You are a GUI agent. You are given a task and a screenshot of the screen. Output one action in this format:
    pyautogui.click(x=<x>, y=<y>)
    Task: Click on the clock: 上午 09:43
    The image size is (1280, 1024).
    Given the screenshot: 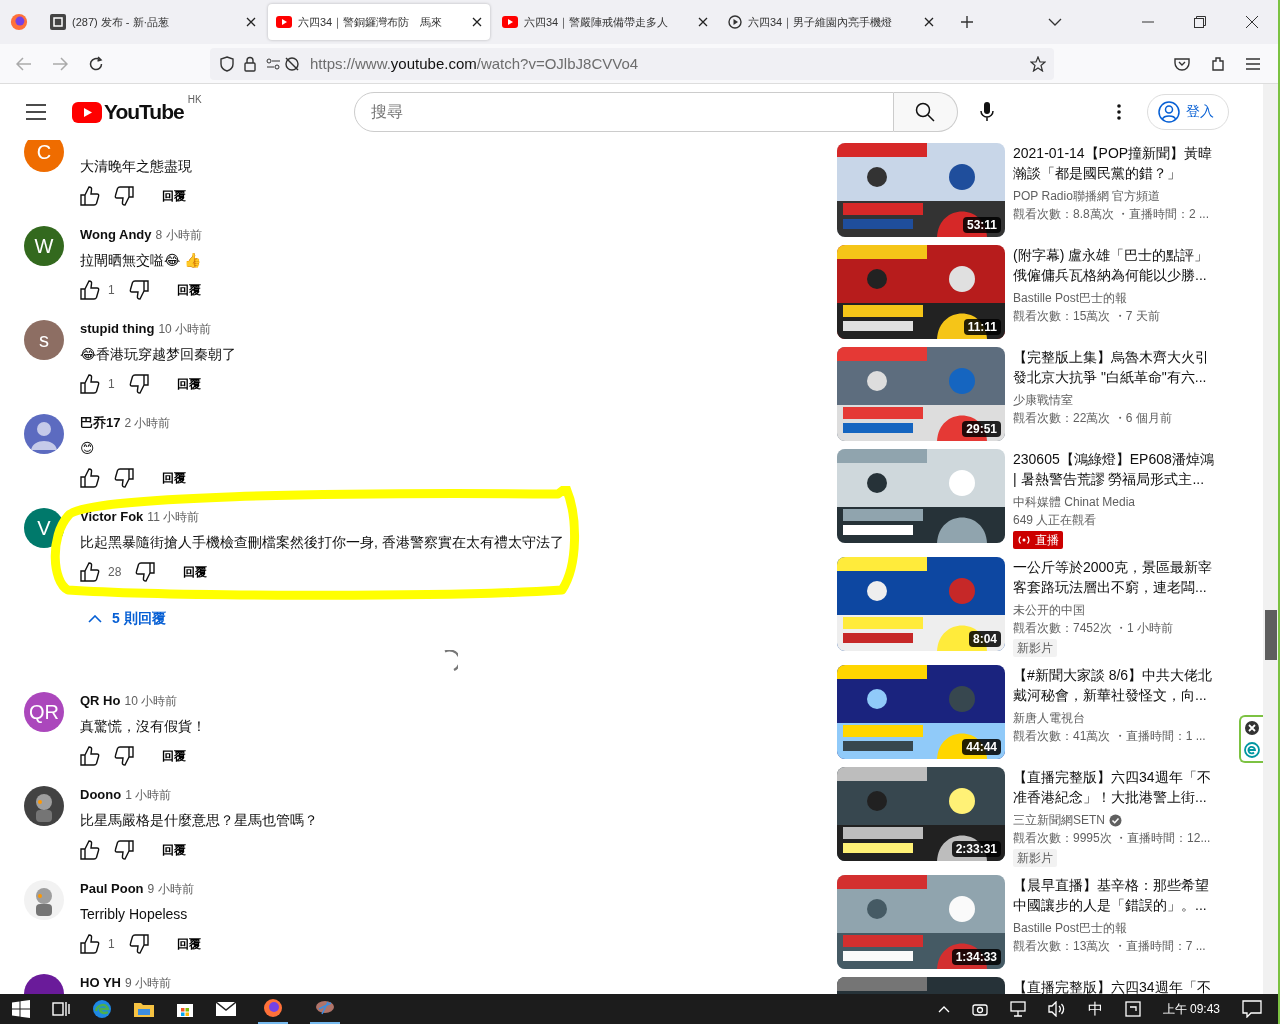 What is the action you would take?
    pyautogui.click(x=1191, y=1009)
    